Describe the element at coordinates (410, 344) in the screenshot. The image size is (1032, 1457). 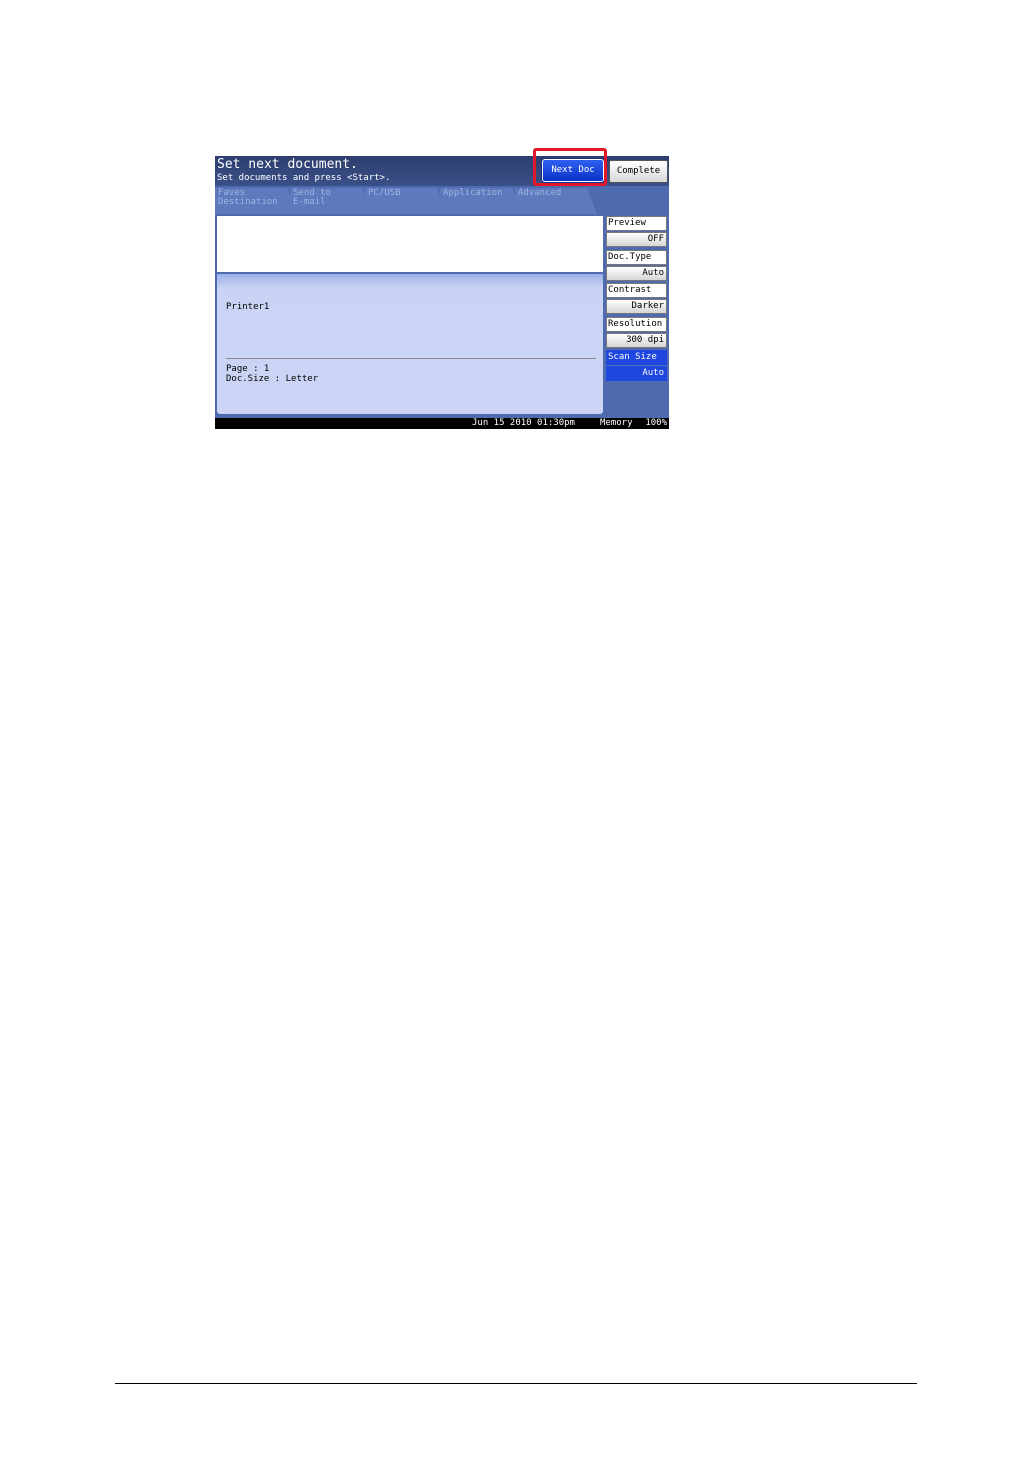
I see `destination-panel: Printer1 Page : 1 Doc.Size : Letter` at that location.